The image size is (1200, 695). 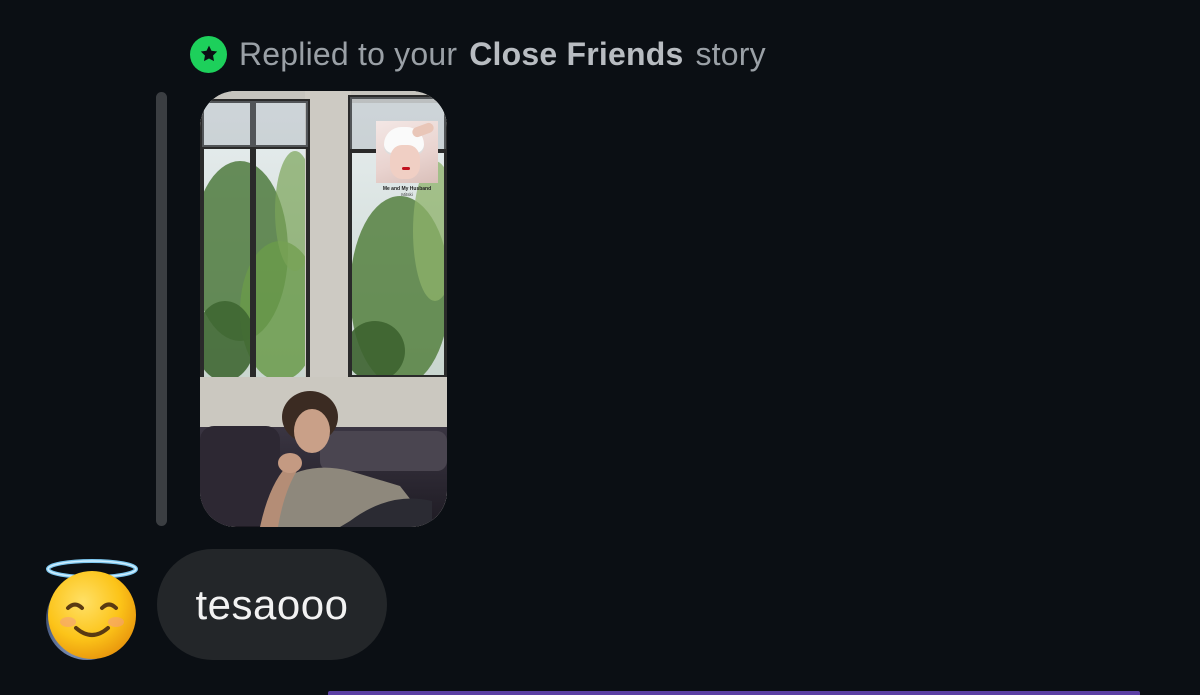 I want to click on sender-avatar, so click(x=92, y=610).